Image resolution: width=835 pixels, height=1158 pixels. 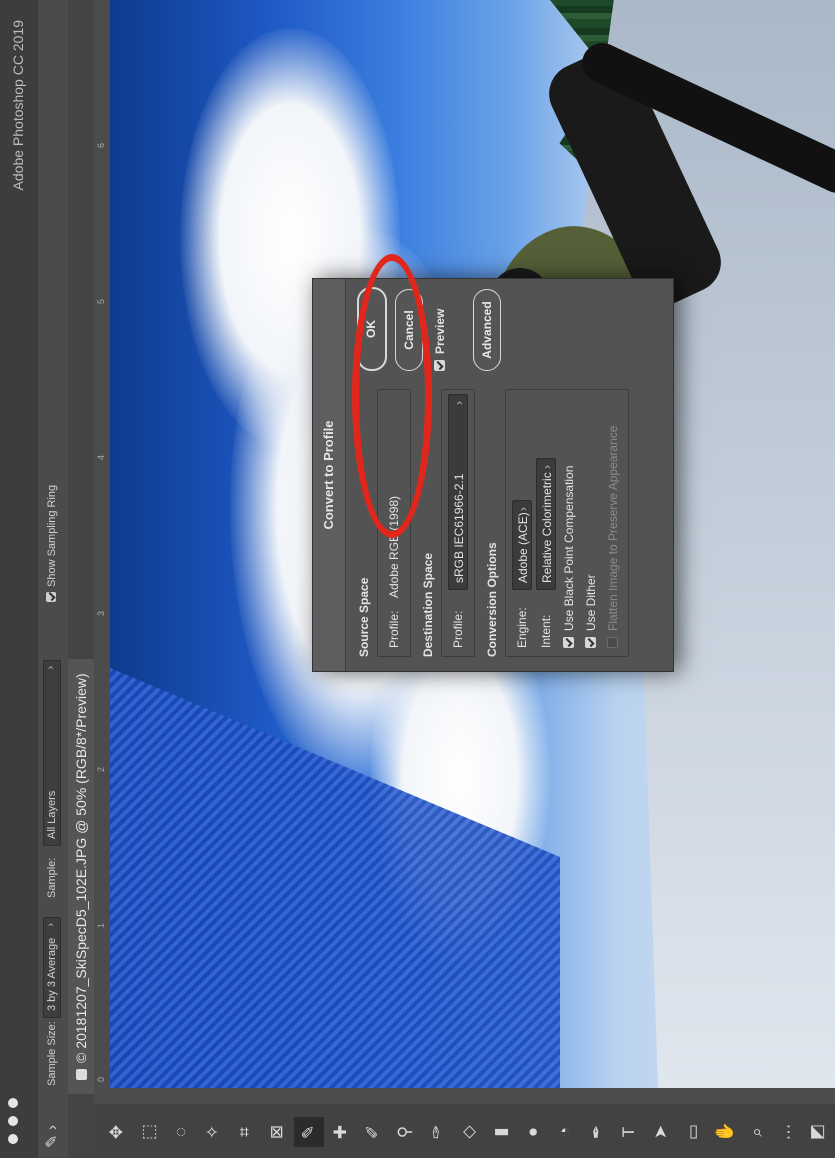 I want to click on preview-checkbox: Preview, so click(x=440, y=340).